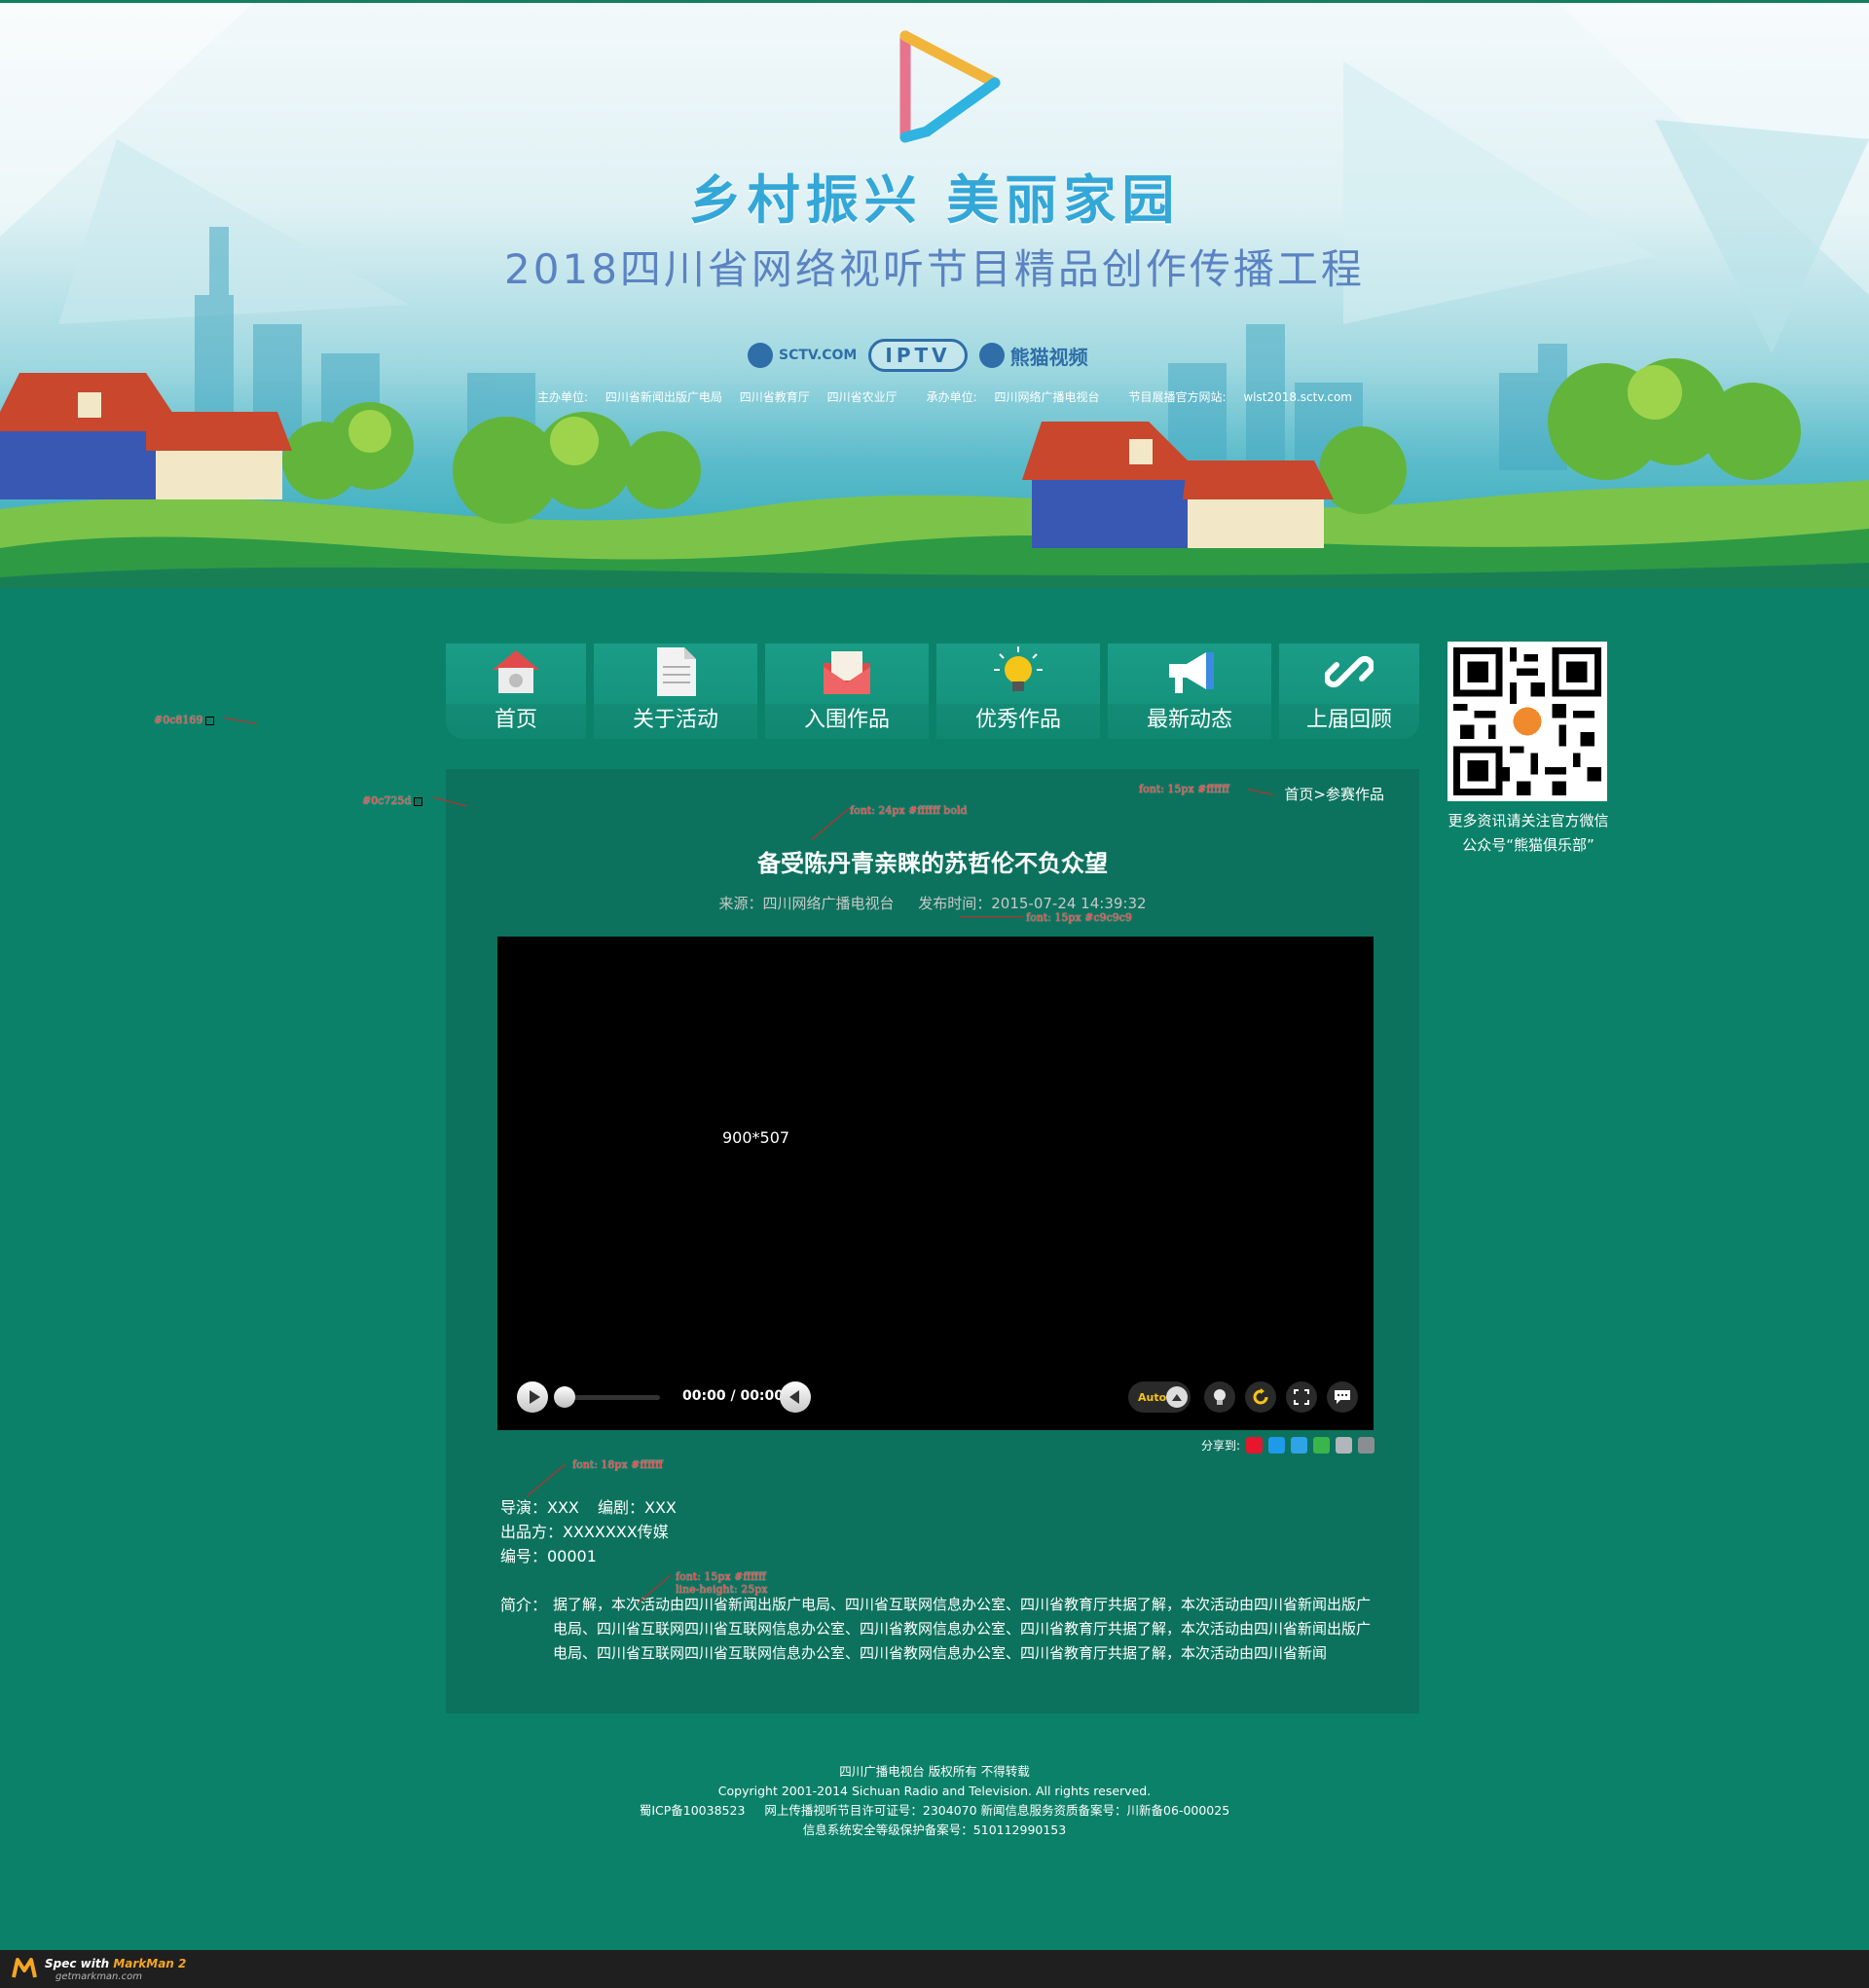  What do you see at coordinates (1276, 1445) in the screenshot?
I see `qq-icon` at bounding box center [1276, 1445].